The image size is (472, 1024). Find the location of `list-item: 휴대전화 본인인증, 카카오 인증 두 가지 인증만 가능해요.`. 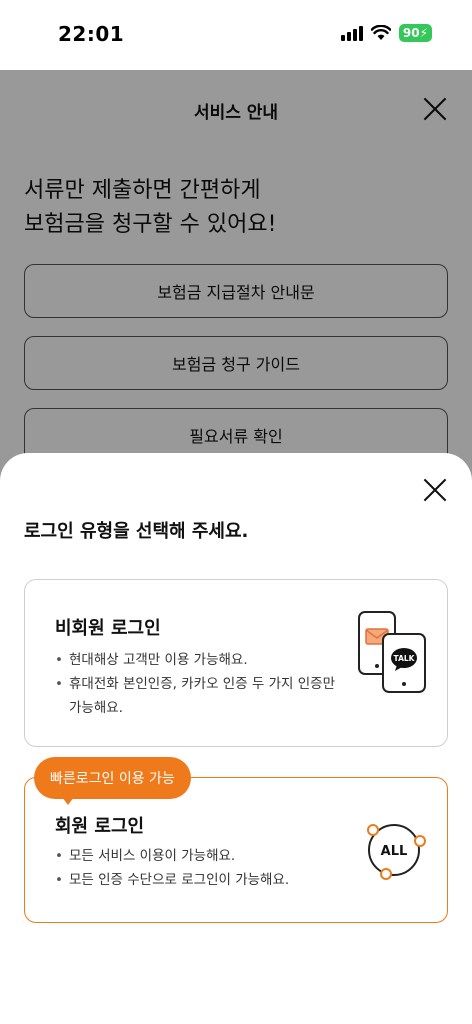

list-item: 휴대전화 본인인증, 카카오 인증 두 가지 인증만 가능해요. is located at coordinates (200, 696).